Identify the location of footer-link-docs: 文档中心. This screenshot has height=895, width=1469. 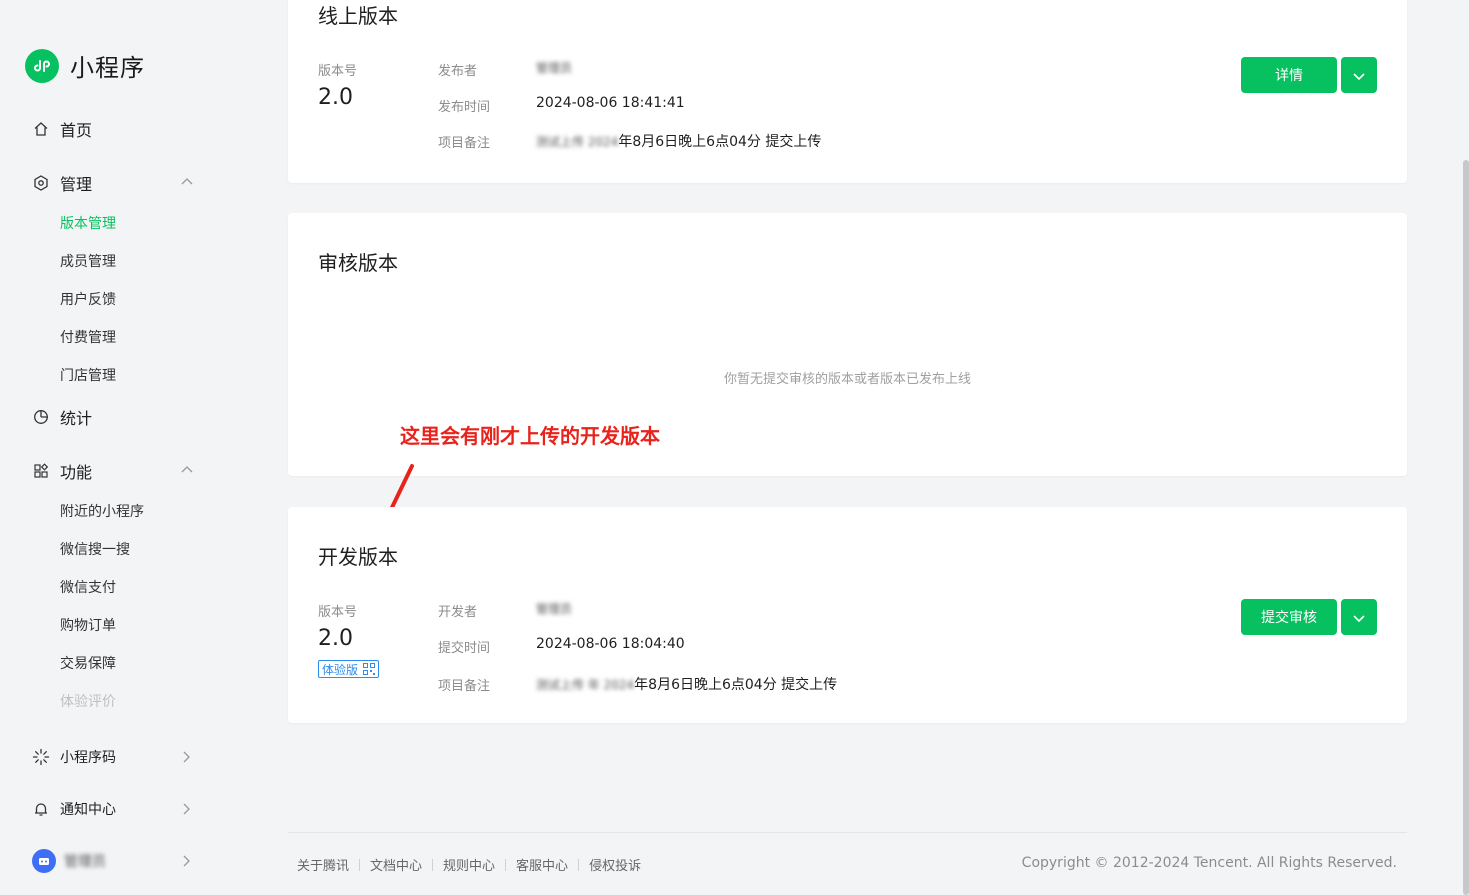
(396, 864).